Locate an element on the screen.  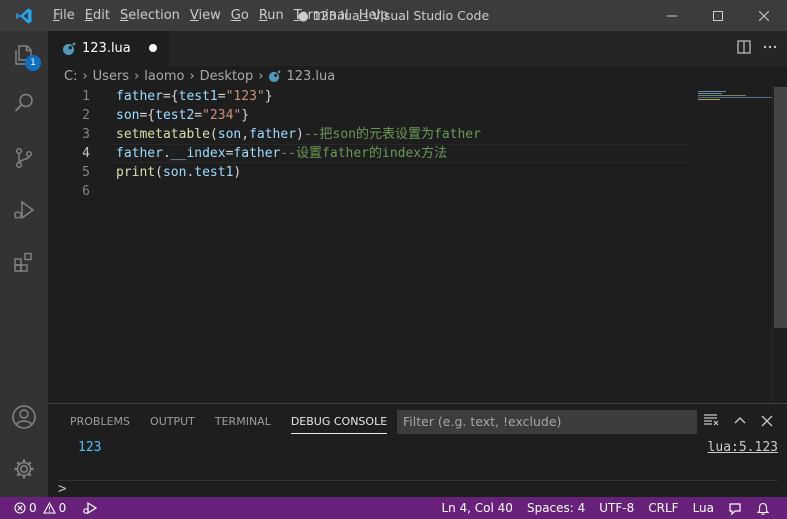
indentation: Spaces: 4 is located at coordinates (556, 508).